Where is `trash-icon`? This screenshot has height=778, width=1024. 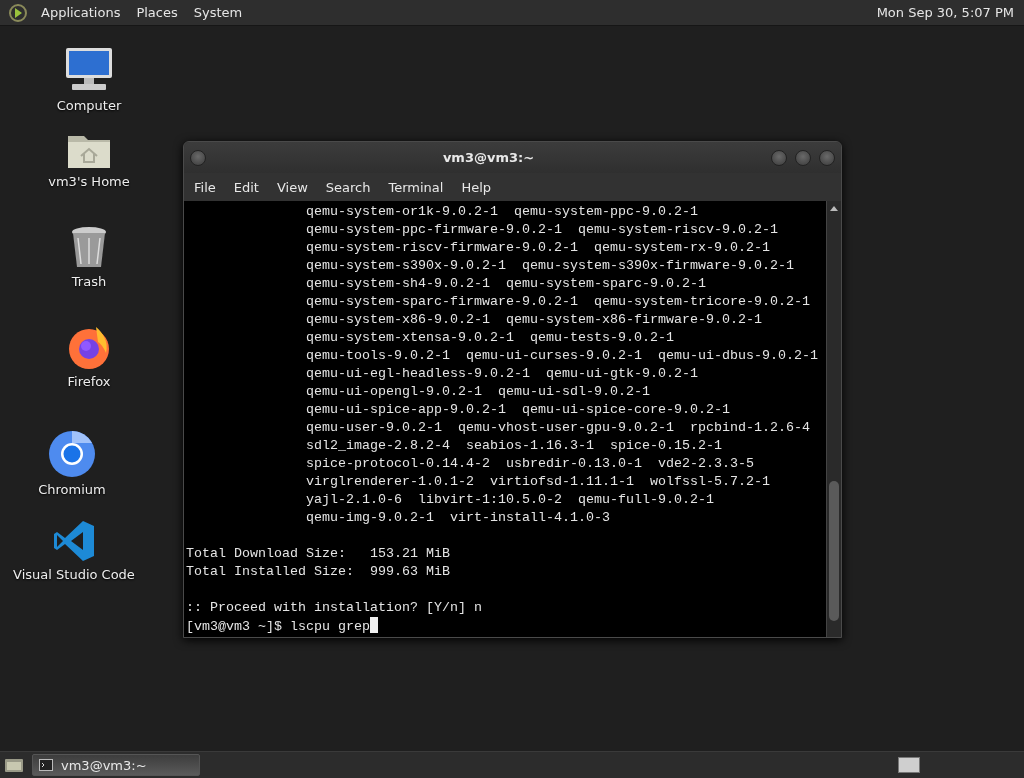 trash-icon is located at coordinates (89, 248).